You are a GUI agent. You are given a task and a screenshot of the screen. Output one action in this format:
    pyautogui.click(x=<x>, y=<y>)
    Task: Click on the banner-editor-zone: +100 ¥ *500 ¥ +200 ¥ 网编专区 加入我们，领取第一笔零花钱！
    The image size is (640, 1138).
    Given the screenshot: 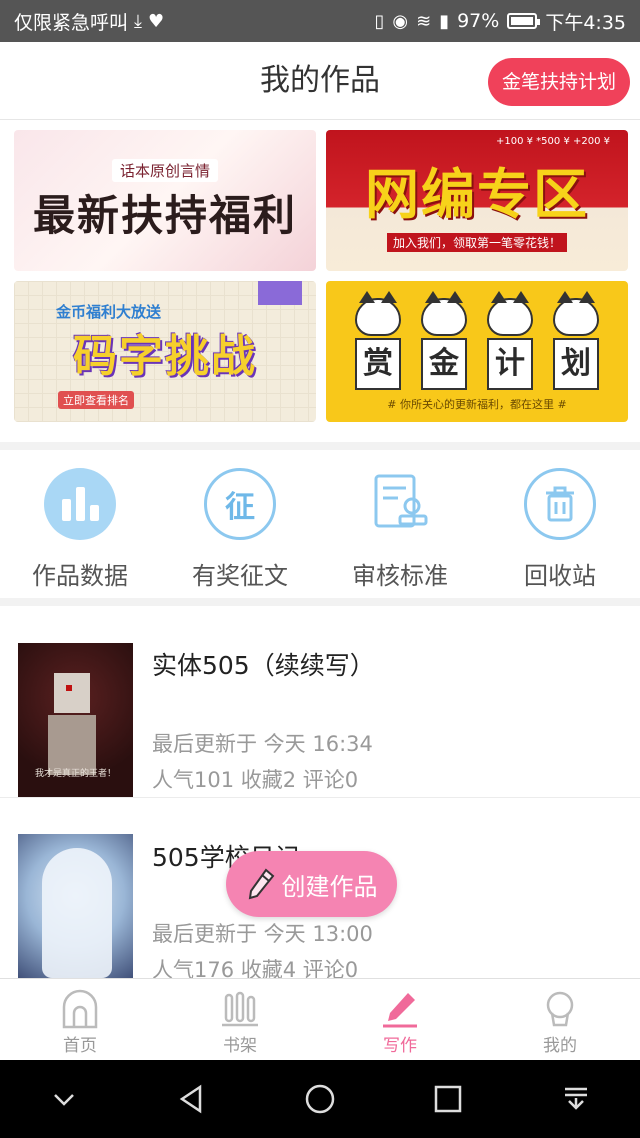 What is the action you would take?
    pyautogui.click(x=477, y=200)
    